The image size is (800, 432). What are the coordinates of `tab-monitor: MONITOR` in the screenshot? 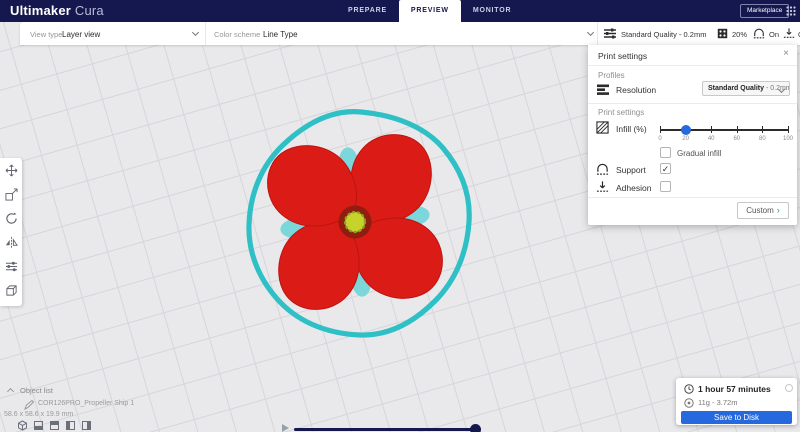 It's located at (492, 11).